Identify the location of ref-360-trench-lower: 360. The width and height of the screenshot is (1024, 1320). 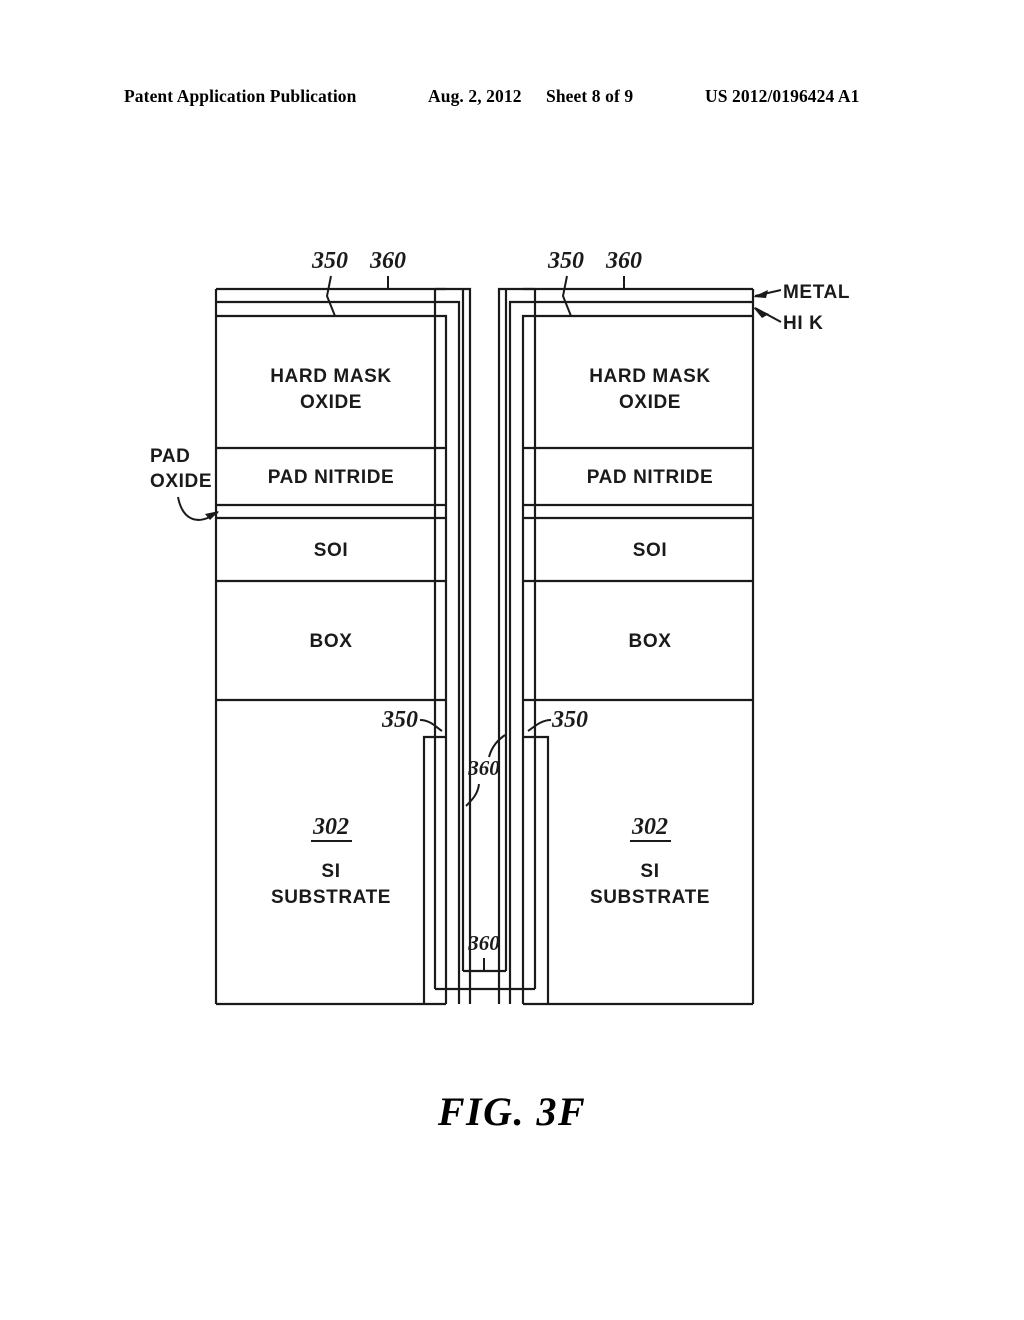
(483, 943).